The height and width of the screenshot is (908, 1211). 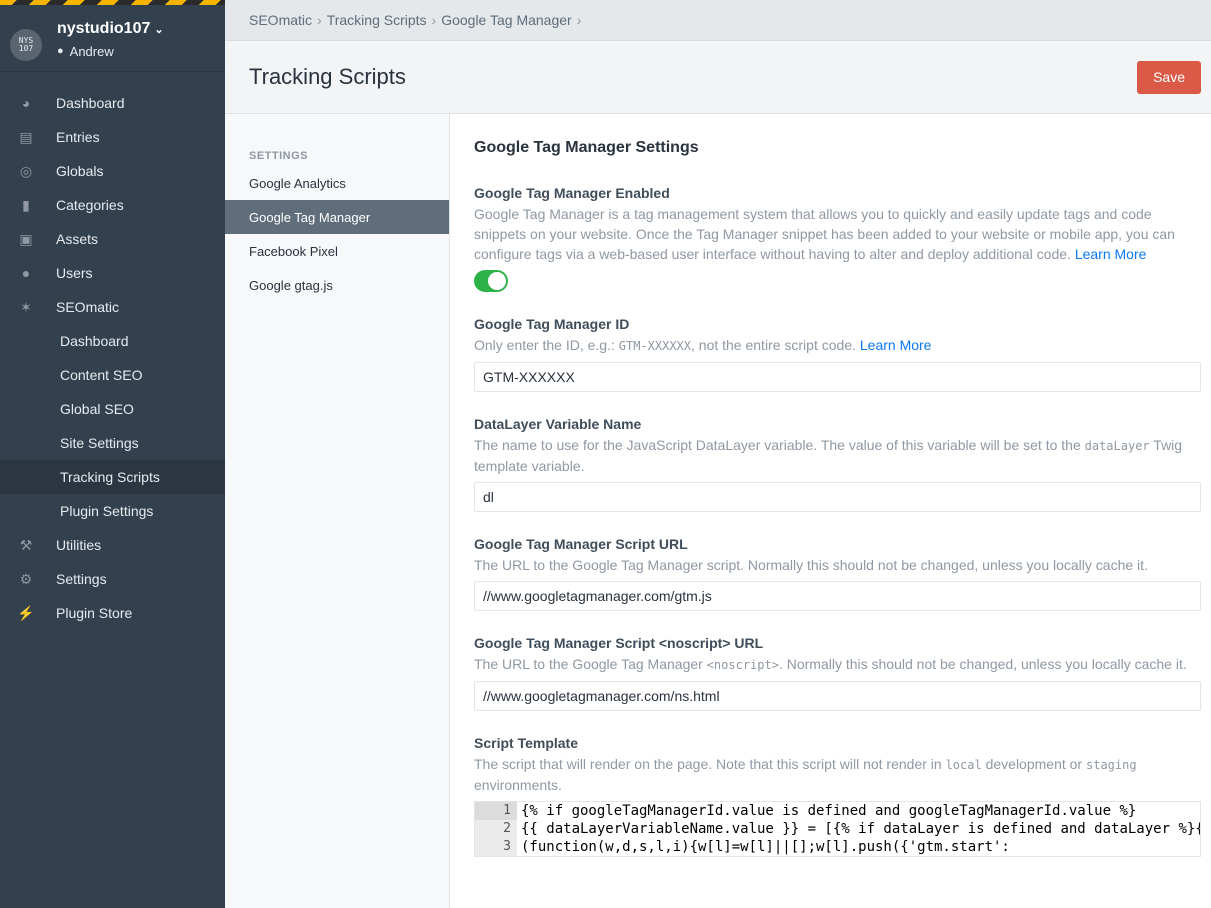 I want to click on nav-label: Users, so click(x=74, y=273).